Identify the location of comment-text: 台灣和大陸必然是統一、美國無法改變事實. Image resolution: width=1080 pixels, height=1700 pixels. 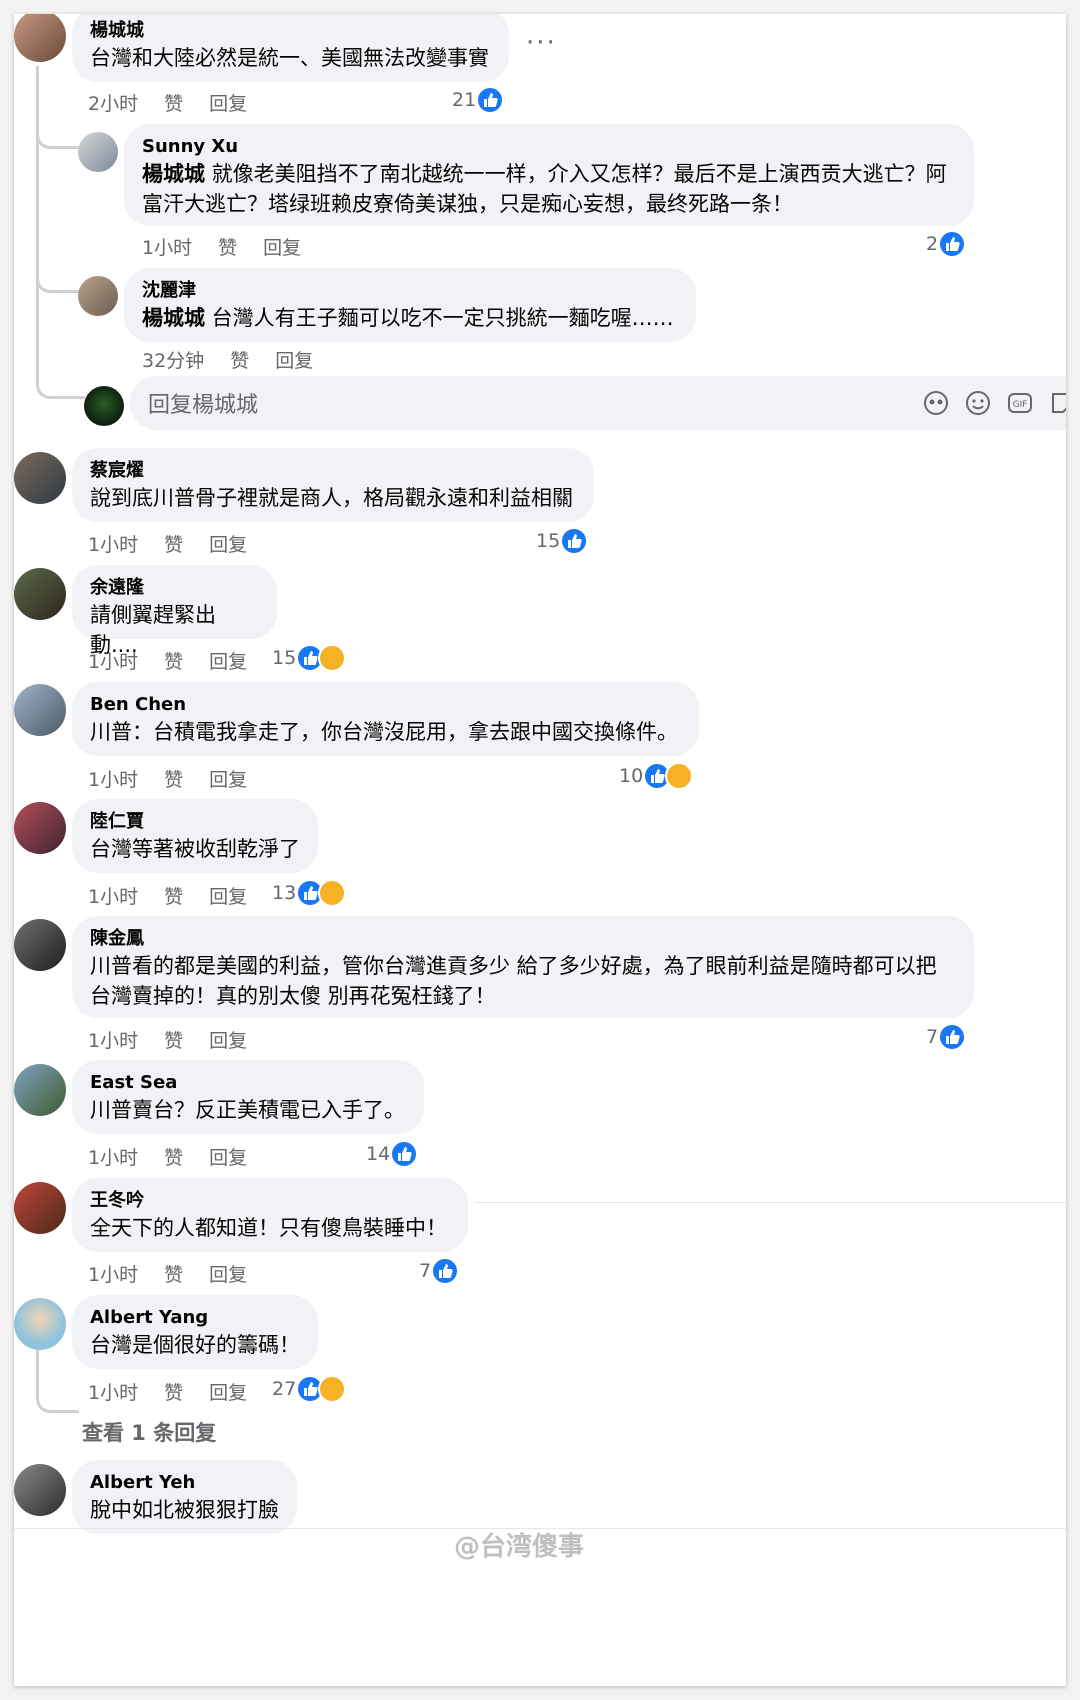
(289, 58).